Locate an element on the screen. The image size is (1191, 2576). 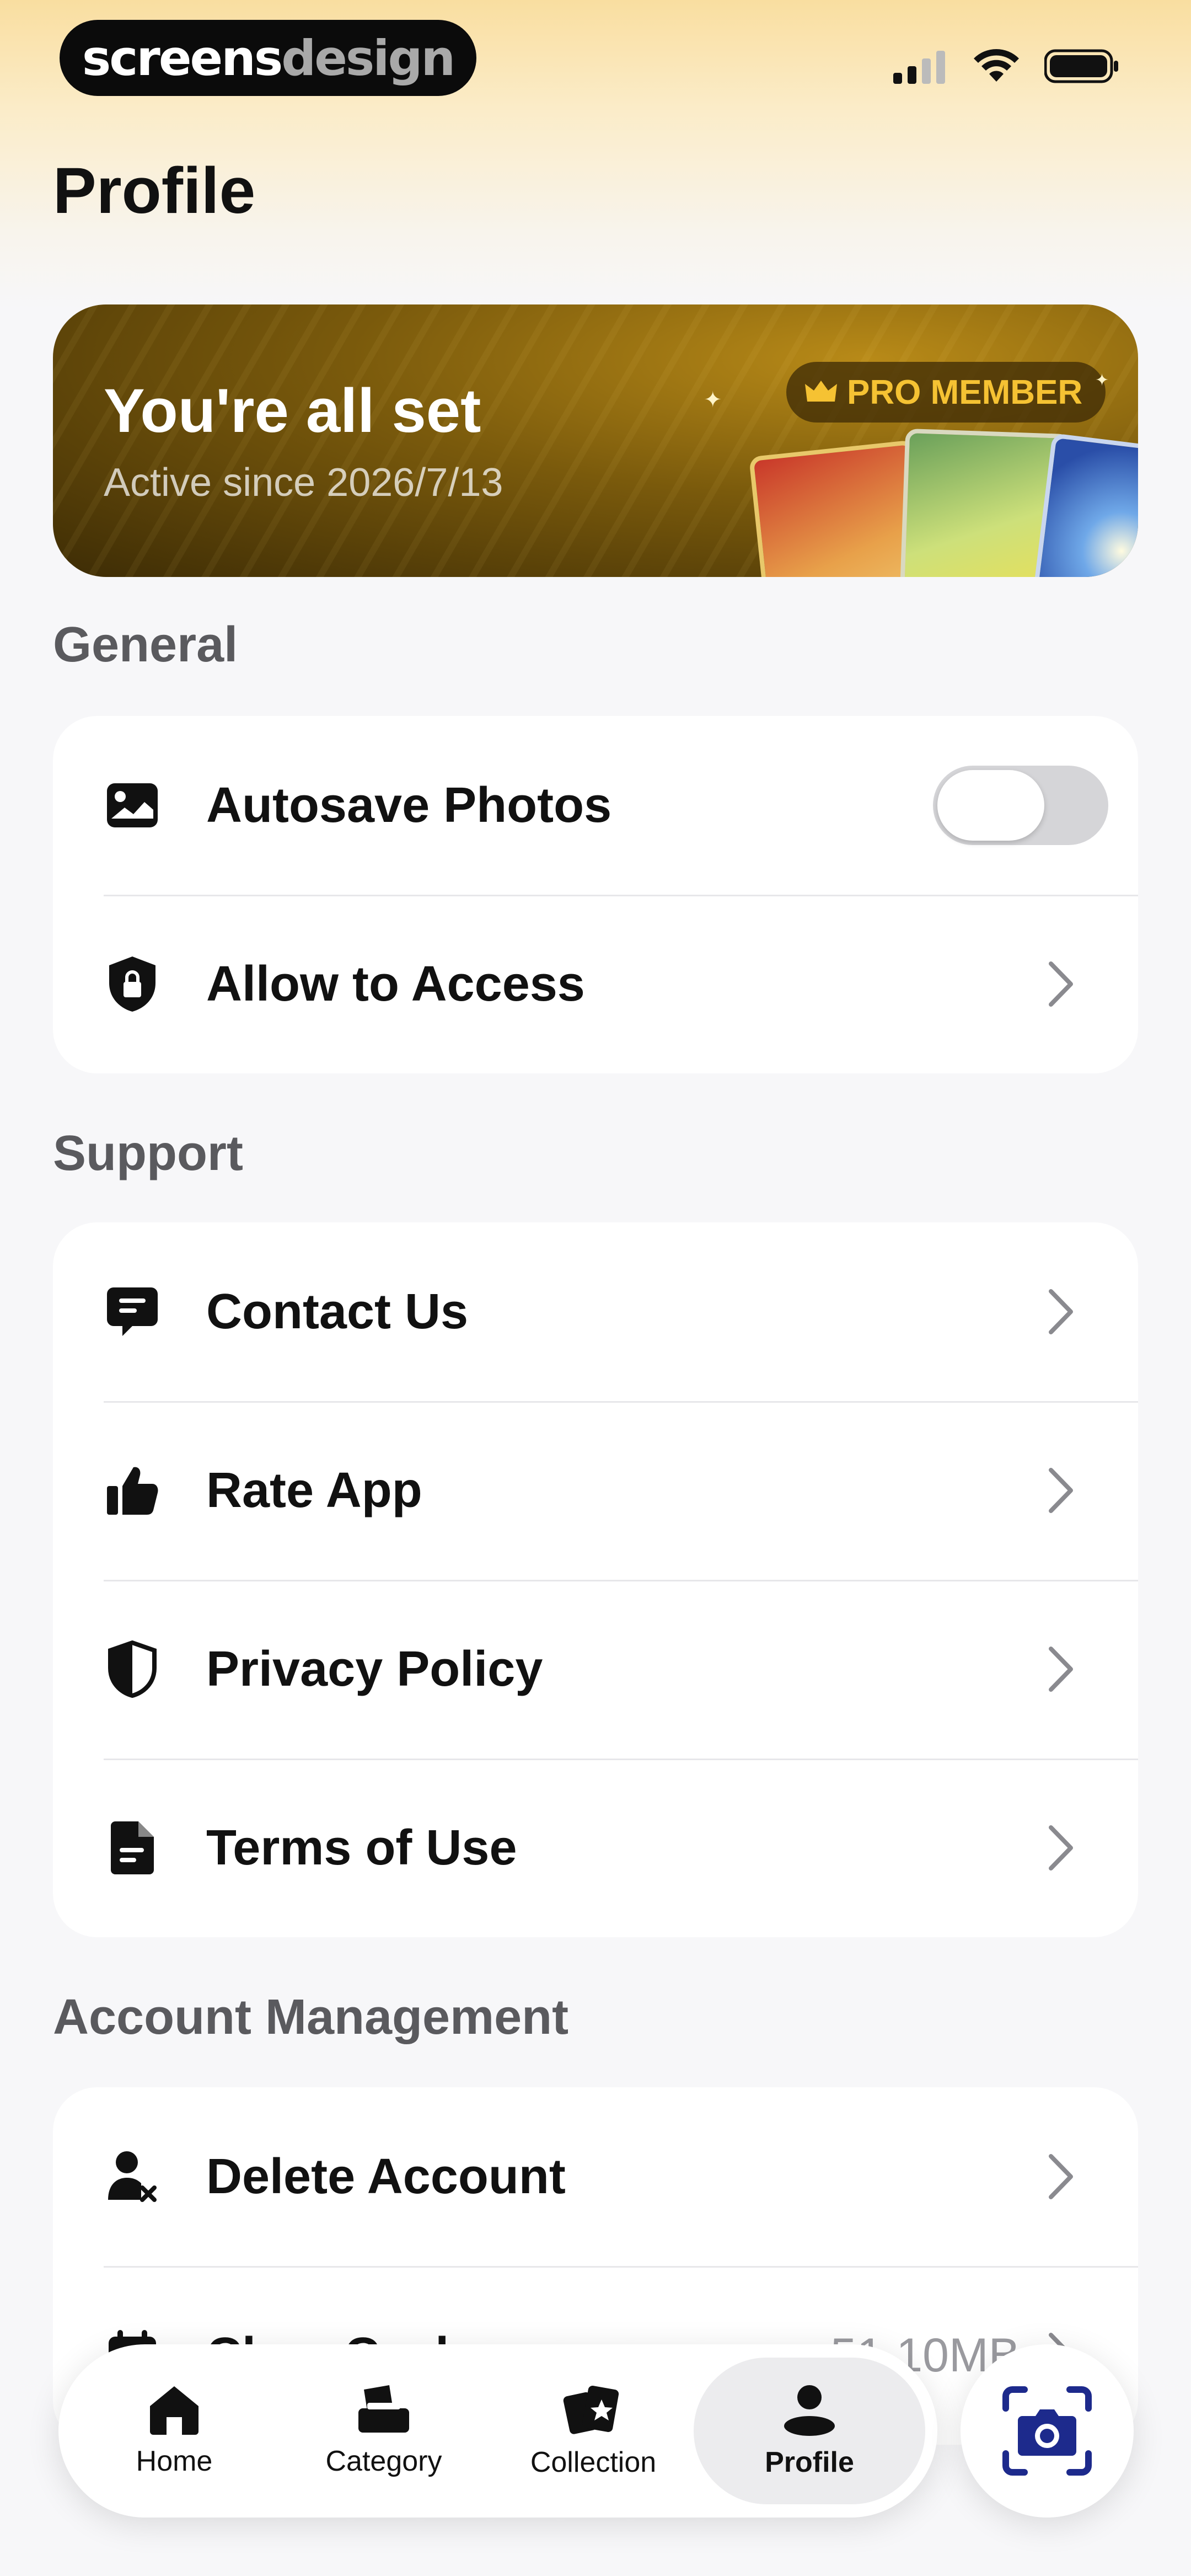
bottom-tab-bar: Home Category Collection Profile is located at coordinates (497, 2431).